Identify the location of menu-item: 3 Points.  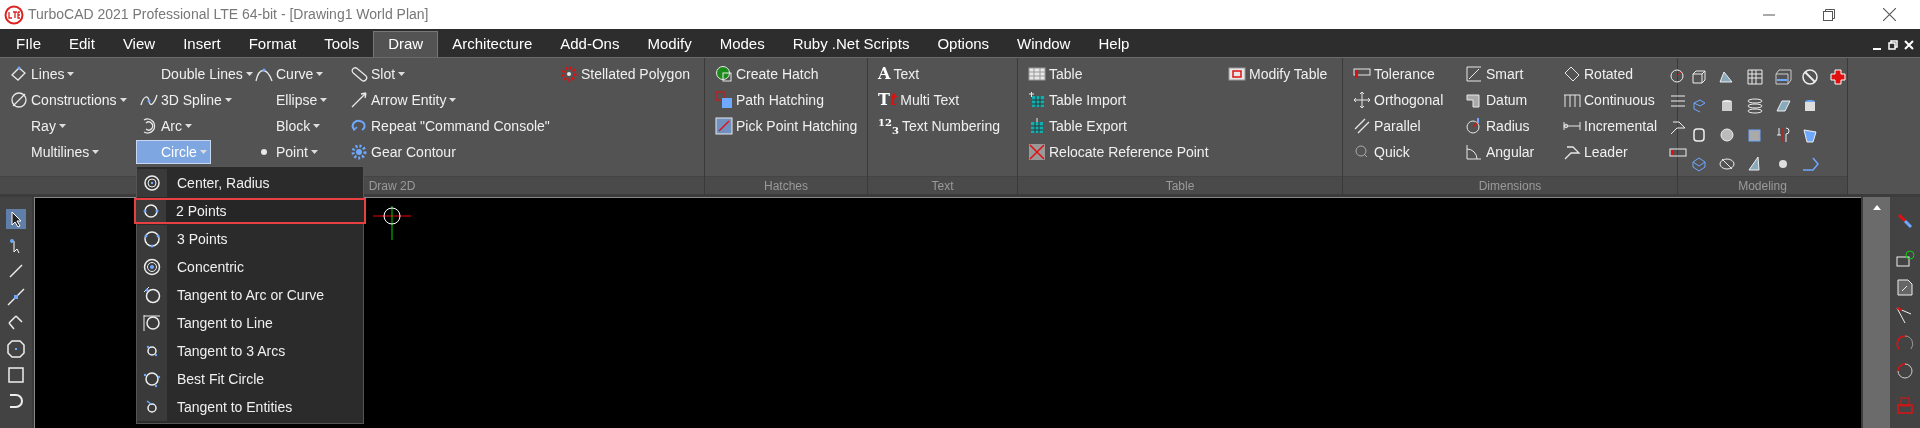
(250, 239).